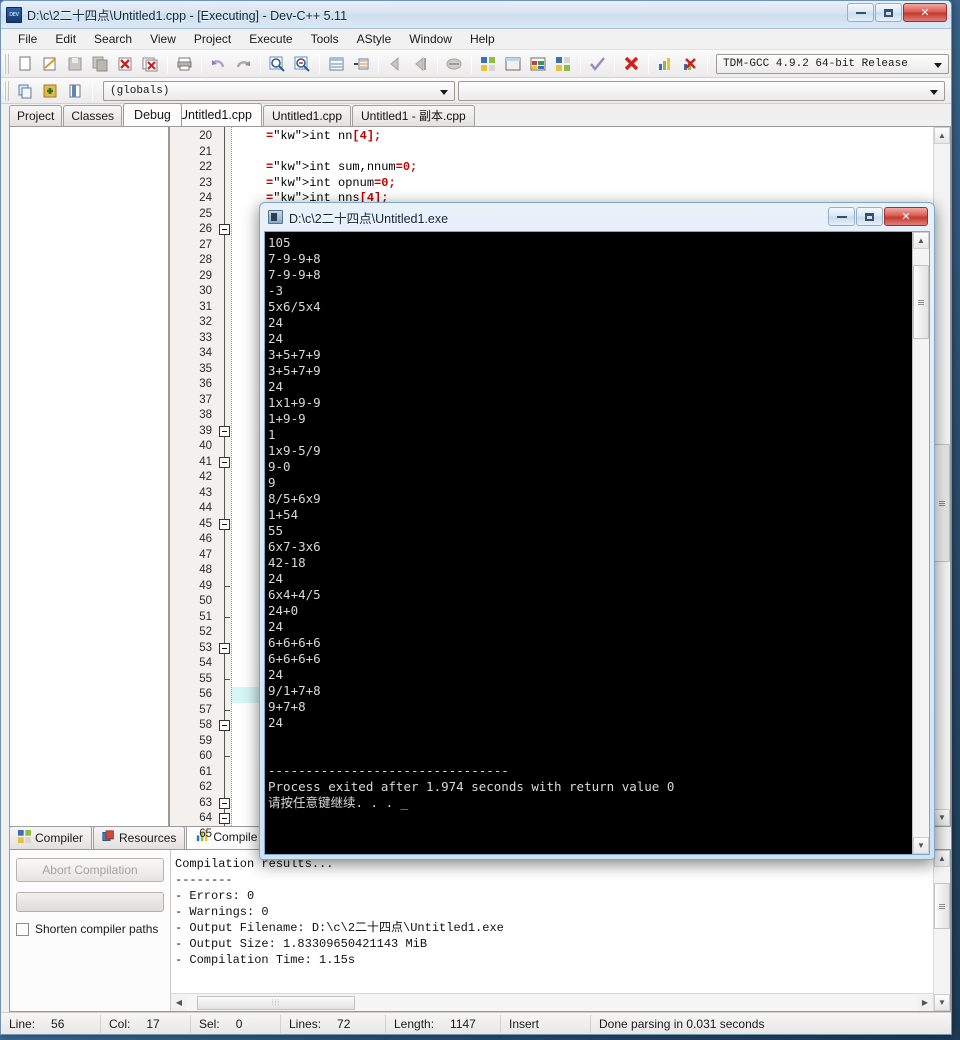 This screenshot has width=960, height=1040. What do you see at coordinates (488, 63) in the screenshot?
I see `compile-icon` at bounding box center [488, 63].